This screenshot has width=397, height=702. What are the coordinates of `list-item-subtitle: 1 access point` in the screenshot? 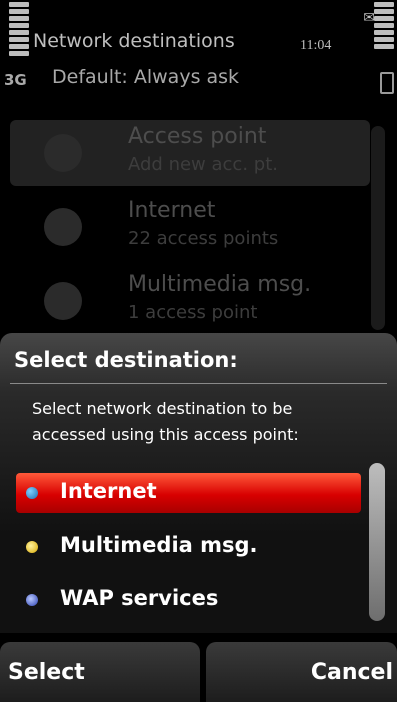 It's located at (193, 312).